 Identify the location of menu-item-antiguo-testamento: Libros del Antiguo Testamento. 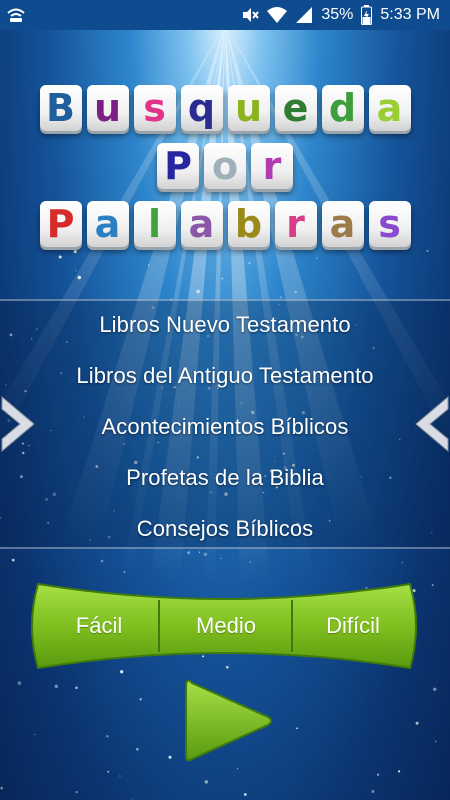
(225, 376).